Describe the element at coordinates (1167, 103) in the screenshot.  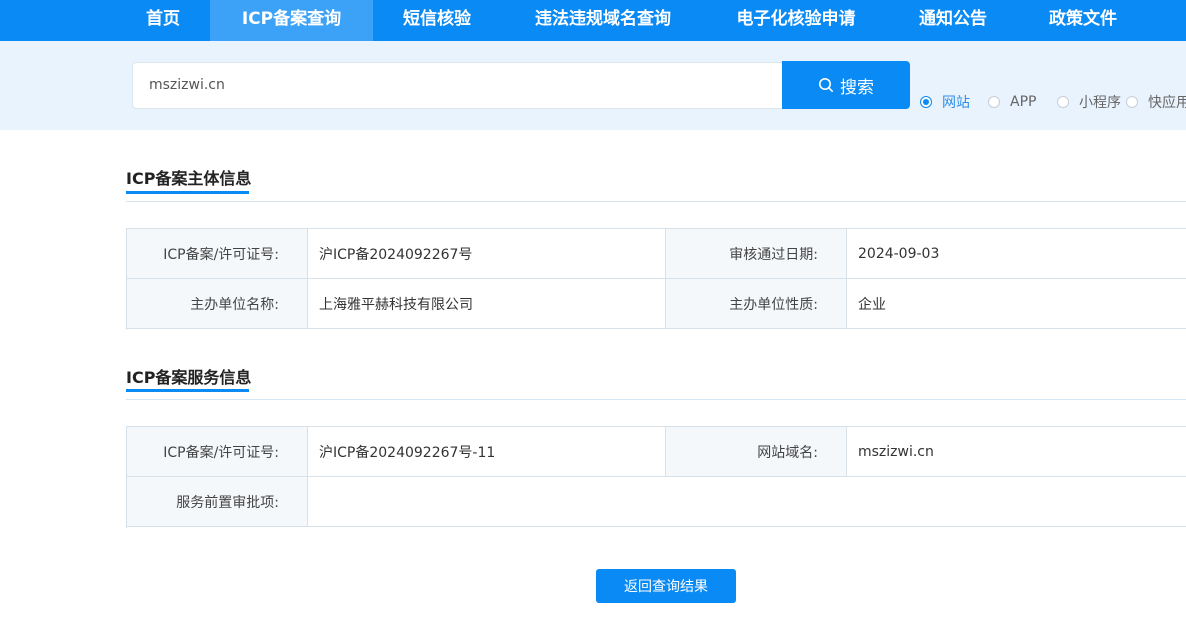
I see `radio-label-quickapp: 快应用` at that location.